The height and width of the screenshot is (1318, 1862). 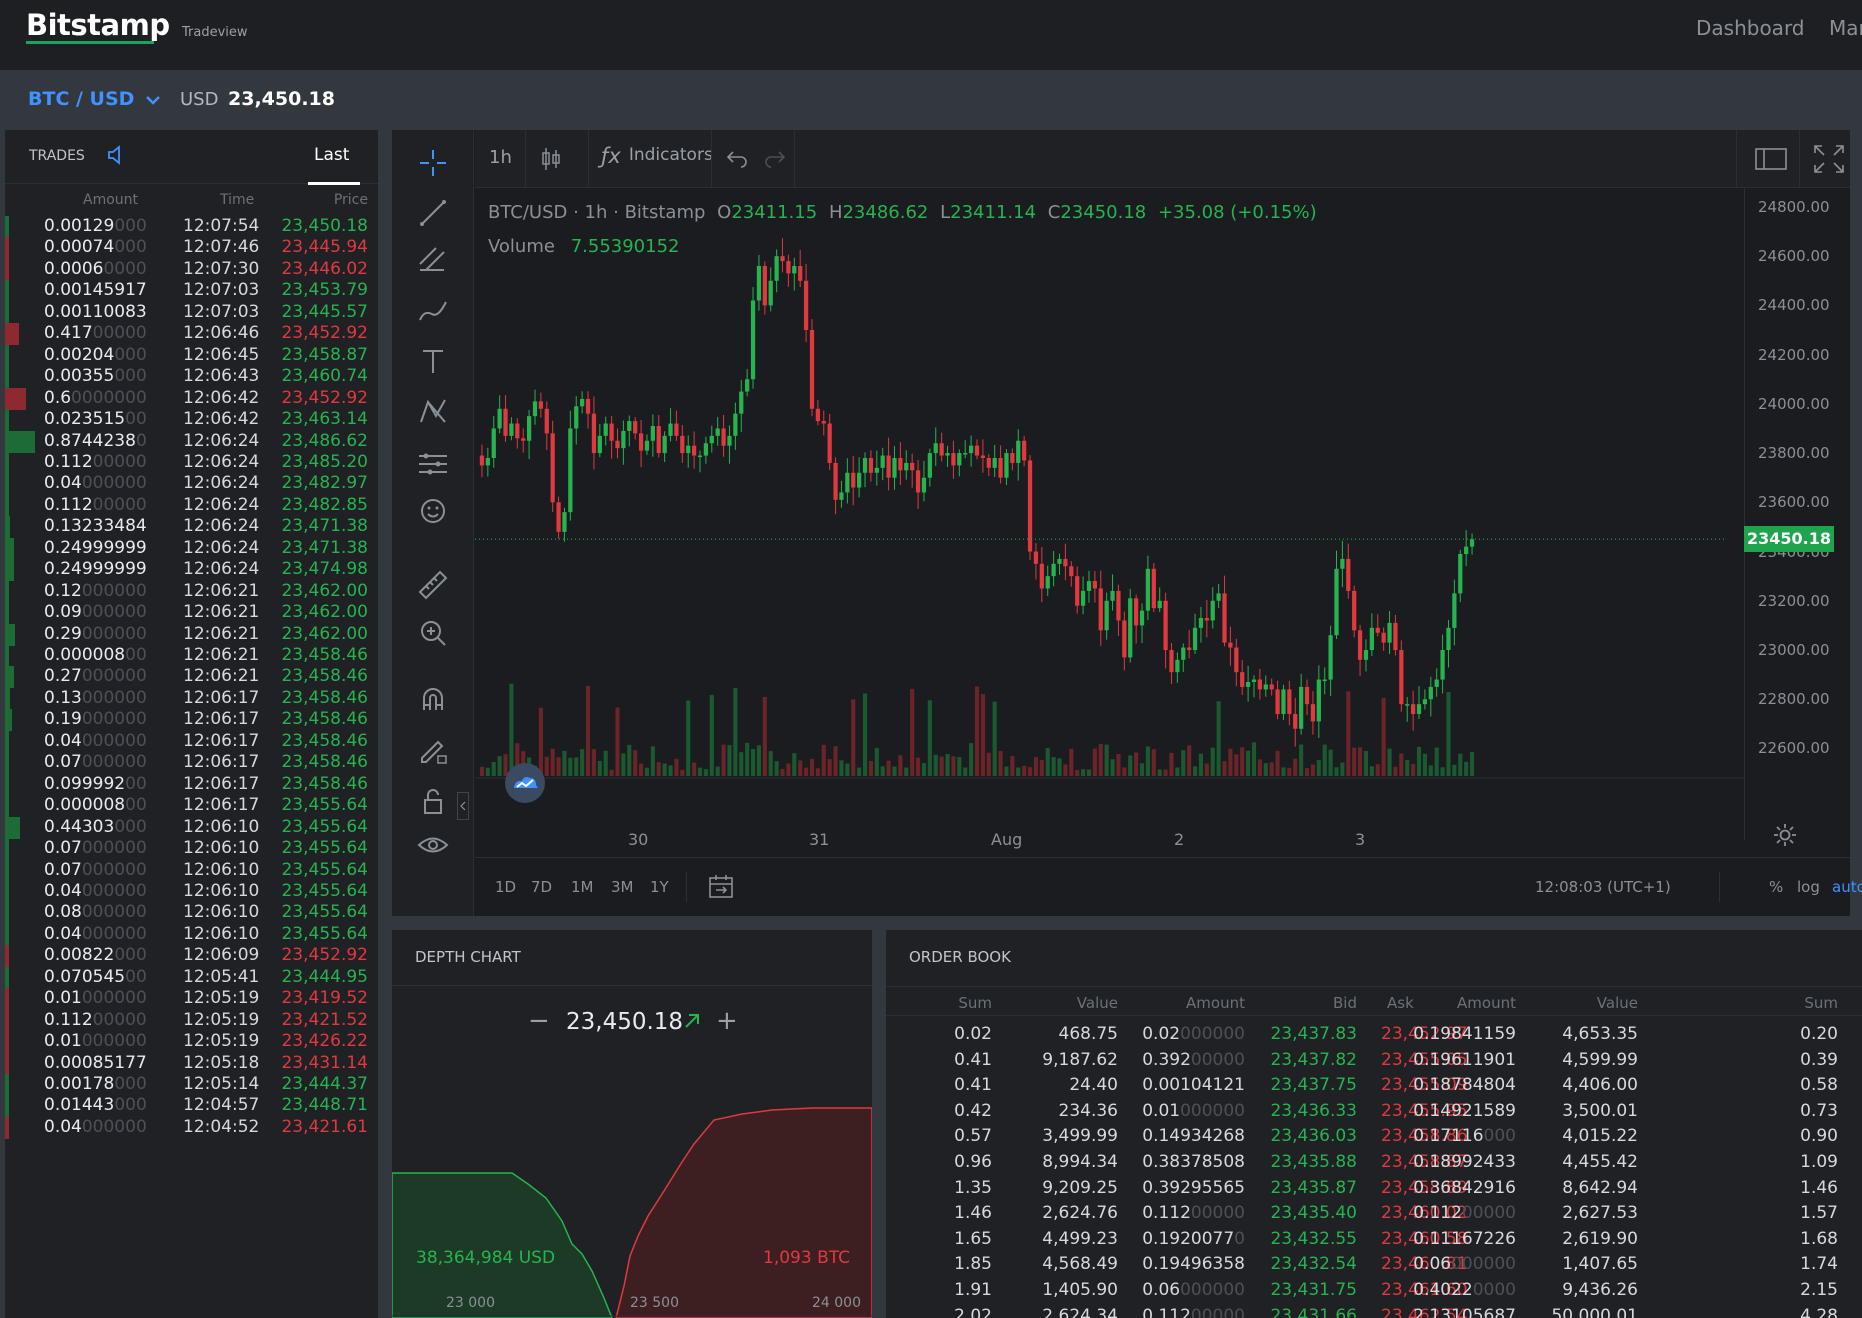 What do you see at coordinates (433, 361) in the screenshot?
I see `text-icon` at bounding box center [433, 361].